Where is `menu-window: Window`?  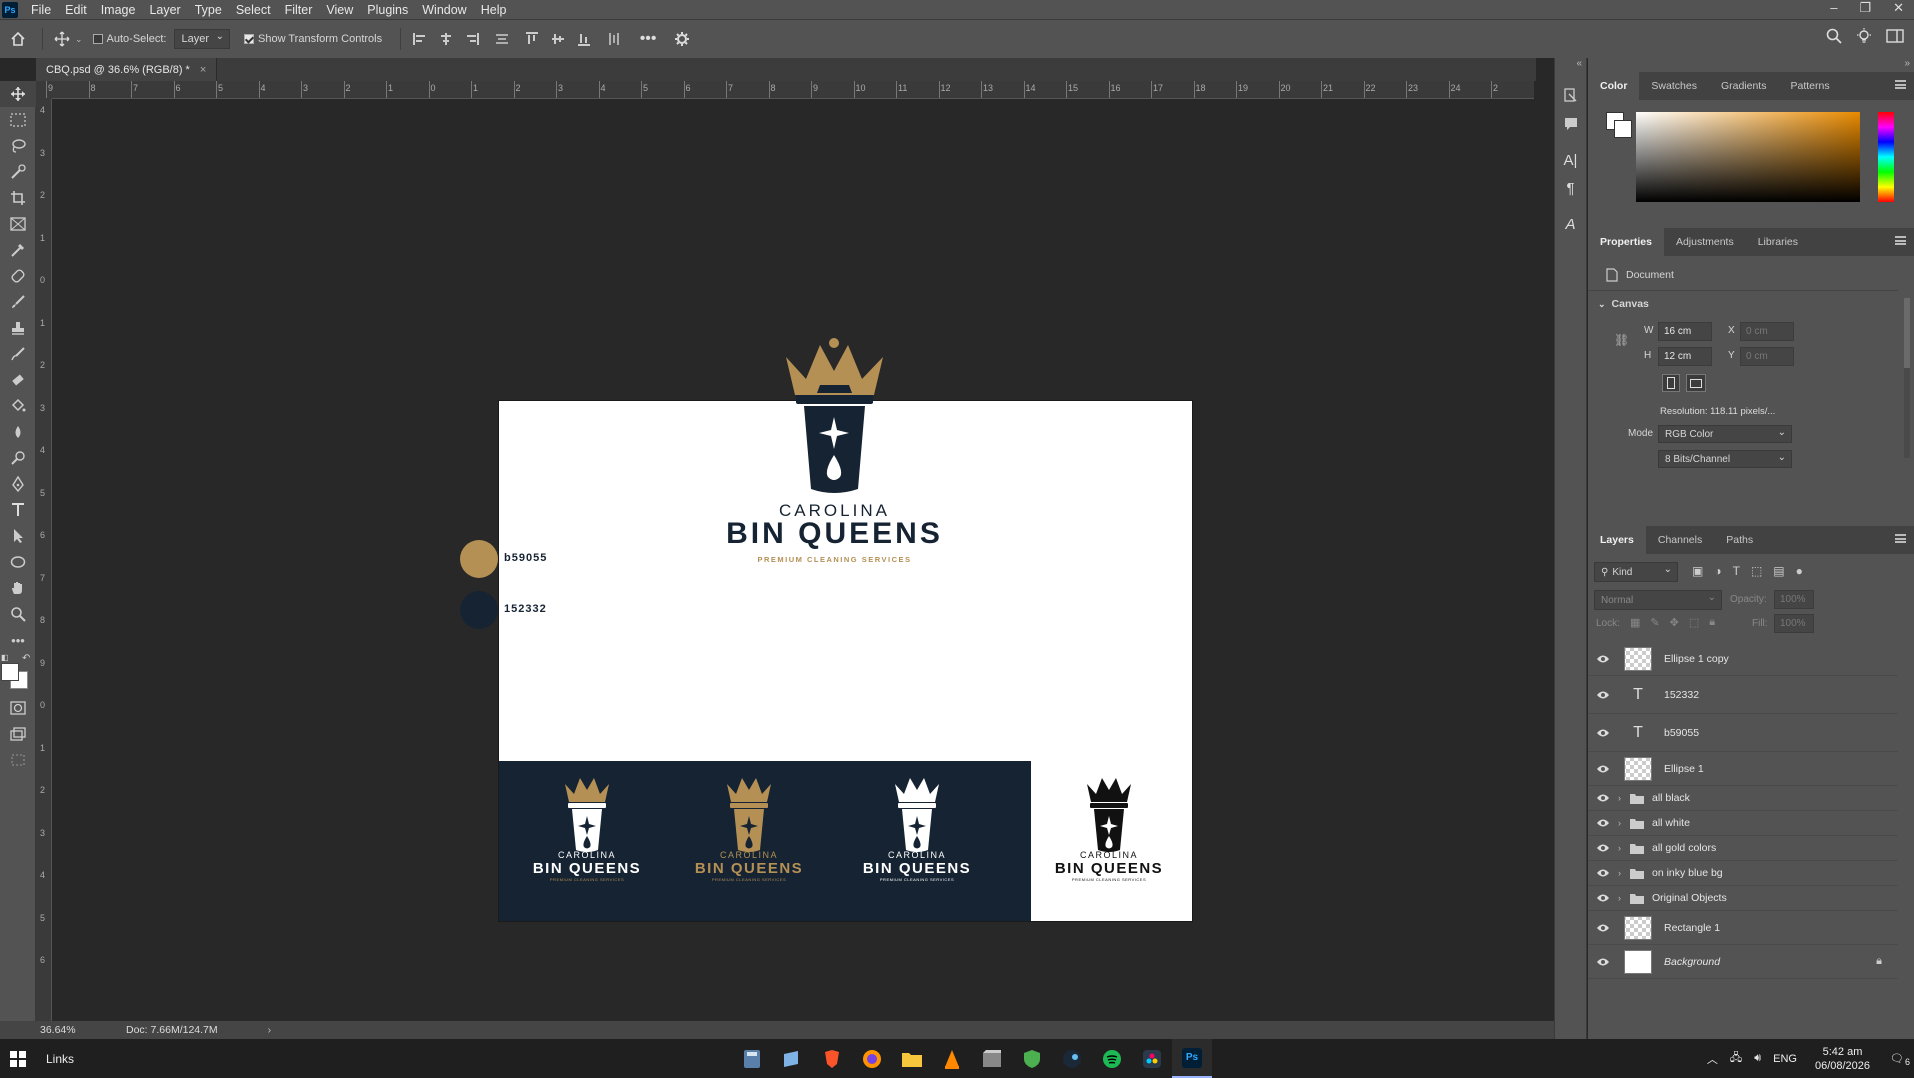
menu-window: Window is located at coordinates (444, 10).